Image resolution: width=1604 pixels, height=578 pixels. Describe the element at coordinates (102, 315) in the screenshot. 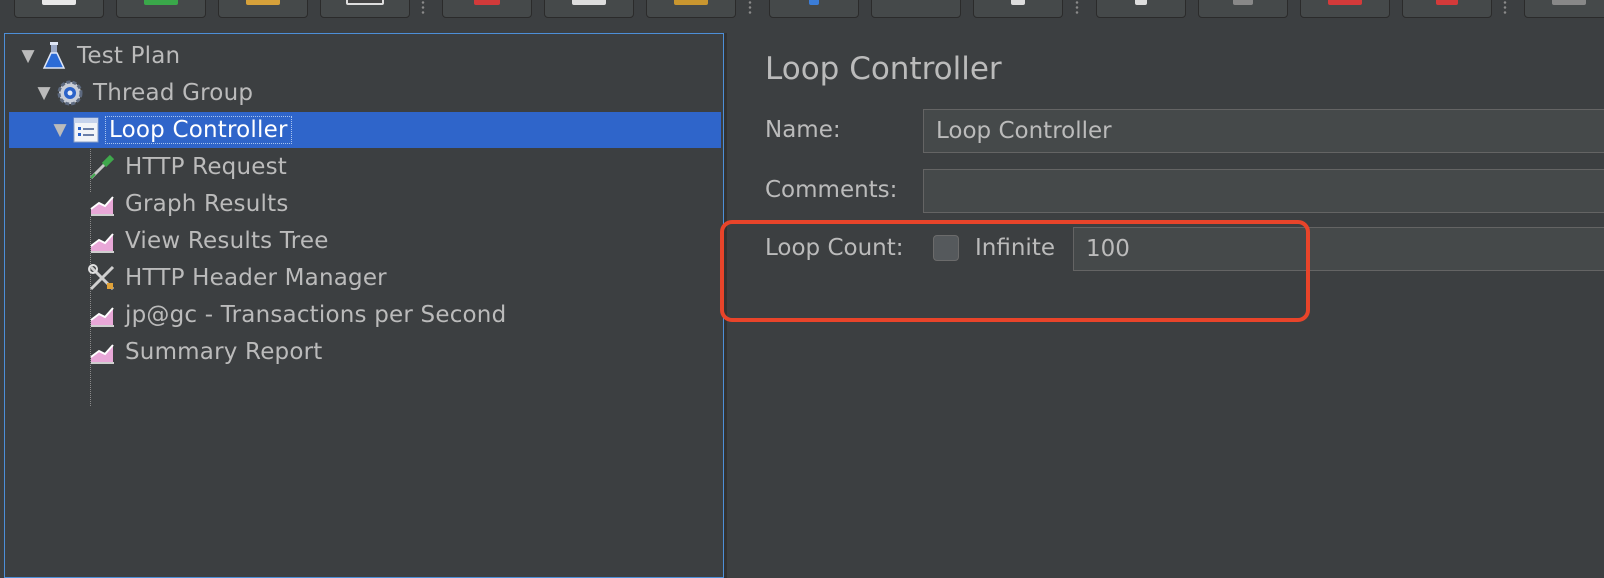

I see `transactions-graph-icon` at that location.